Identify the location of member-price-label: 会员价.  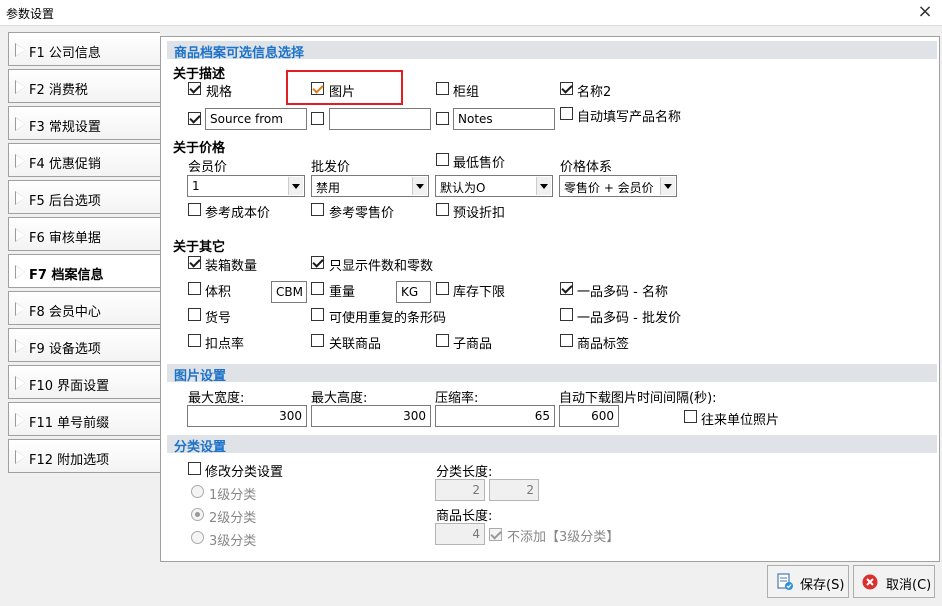
(208, 167).